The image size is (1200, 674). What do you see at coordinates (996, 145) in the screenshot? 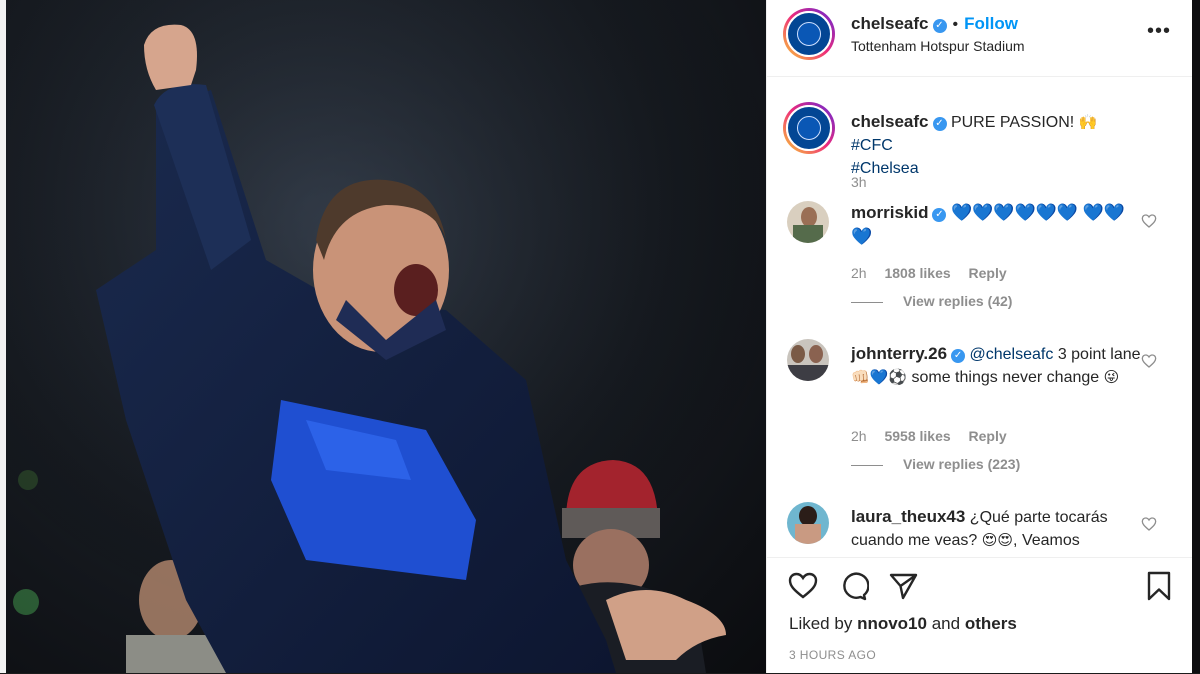
I see `caption-text: chelseafc ✓ PURE PASSION! 🙌 #CFC #Chelsea` at bounding box center [996, 145].